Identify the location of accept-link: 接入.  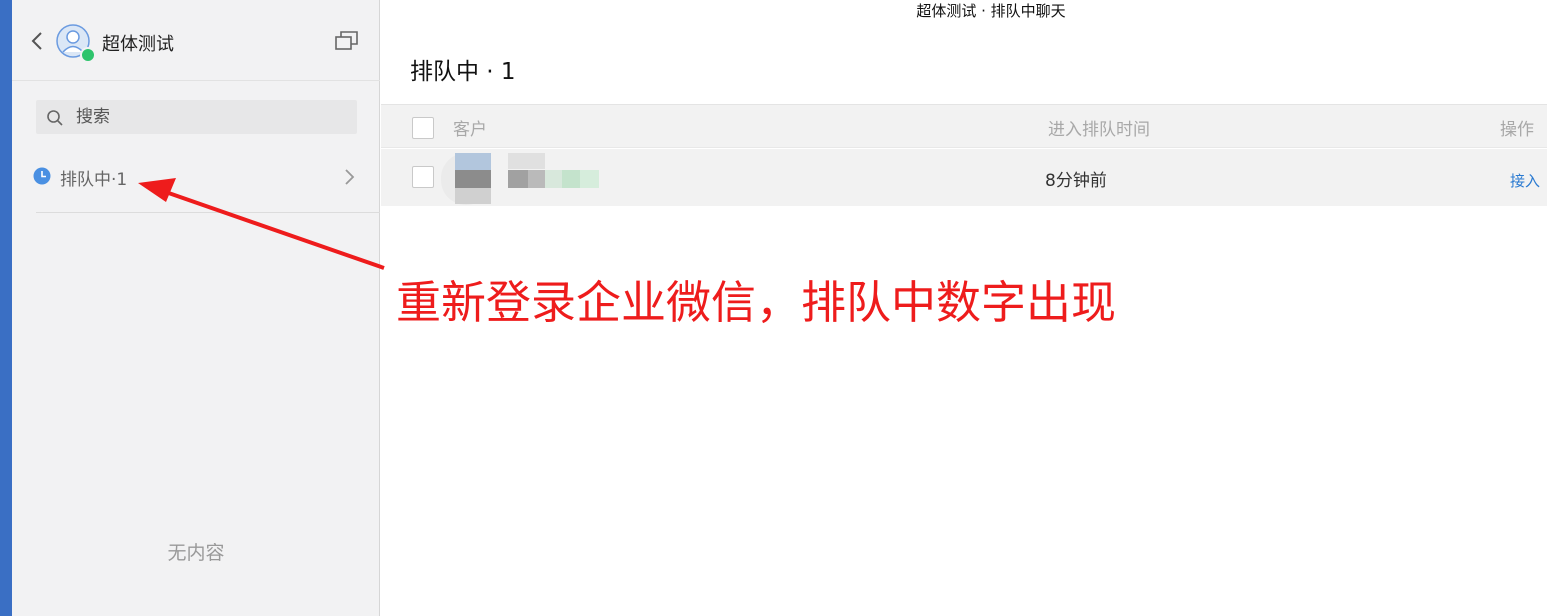
(1525, 180).